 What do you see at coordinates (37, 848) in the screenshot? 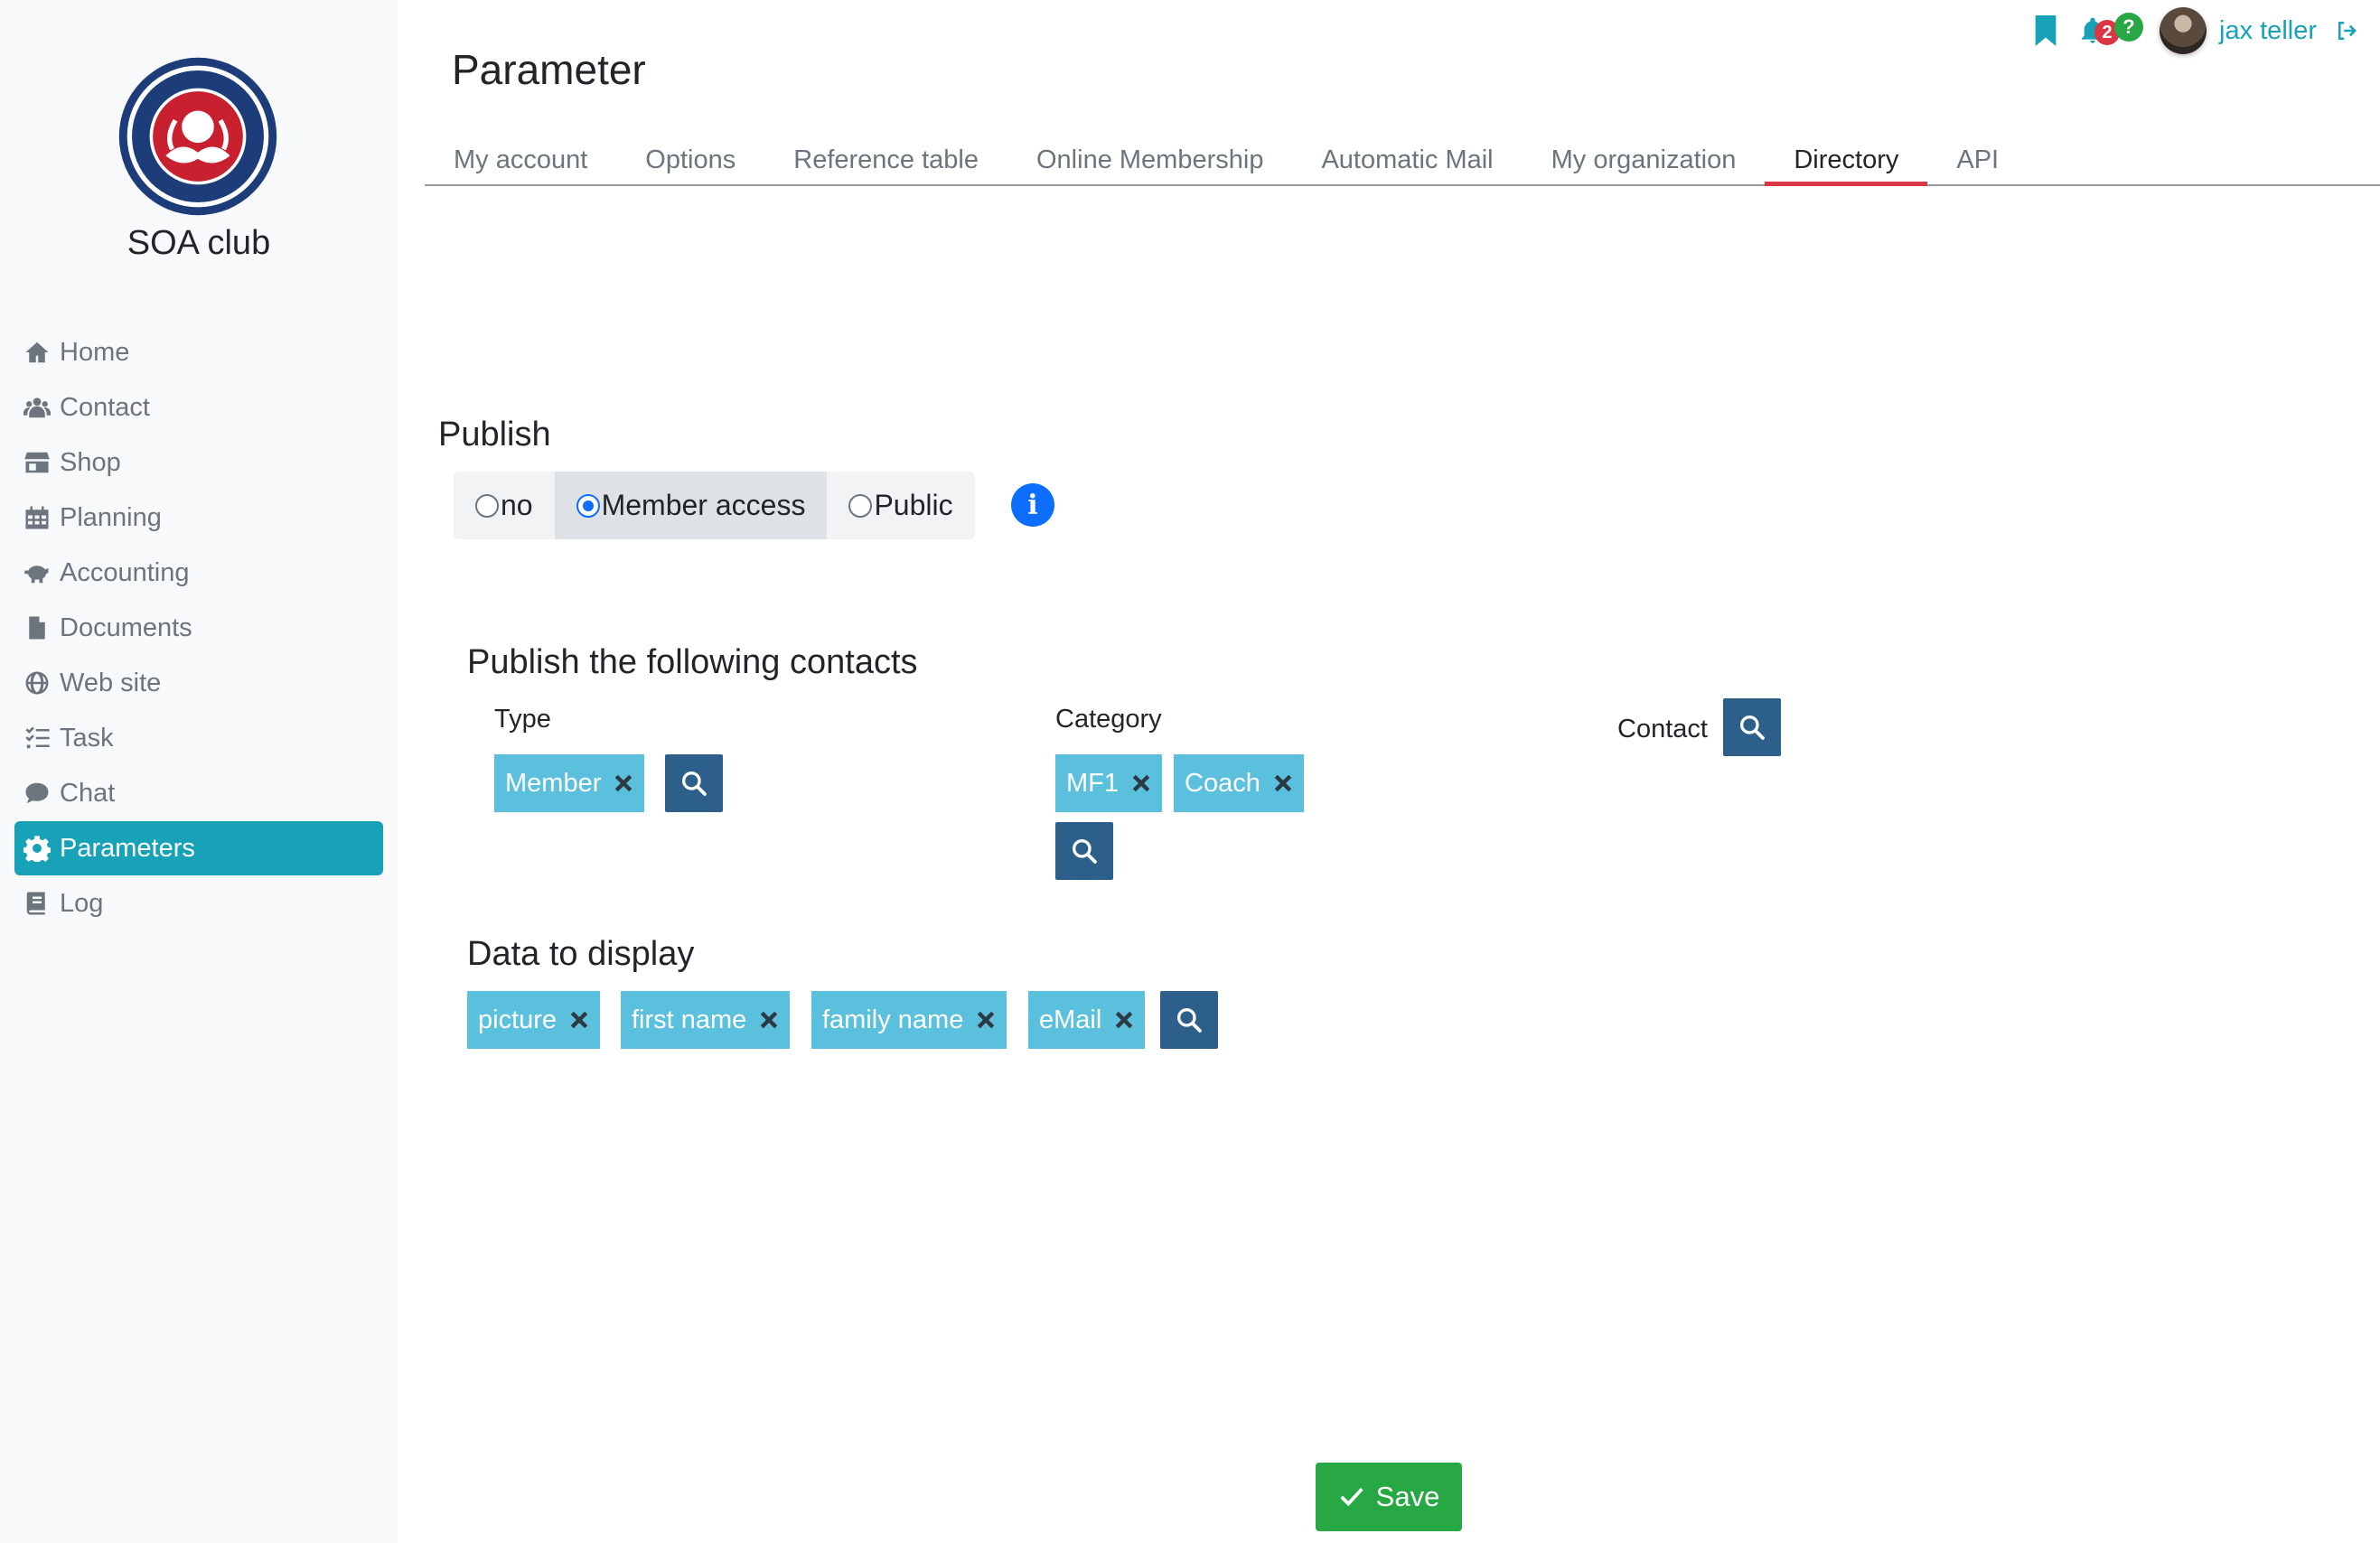
I see `gear-icon` at bounding box center [37, 848].